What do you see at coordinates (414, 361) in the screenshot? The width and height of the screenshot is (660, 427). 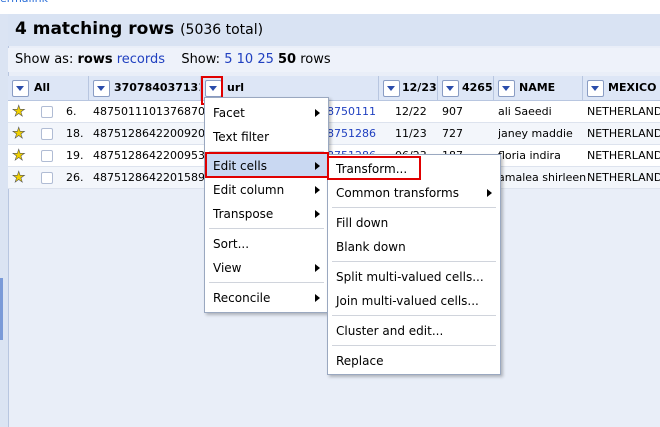 I see `menu-item-replace: Replace` at bounding box center [414, 361].